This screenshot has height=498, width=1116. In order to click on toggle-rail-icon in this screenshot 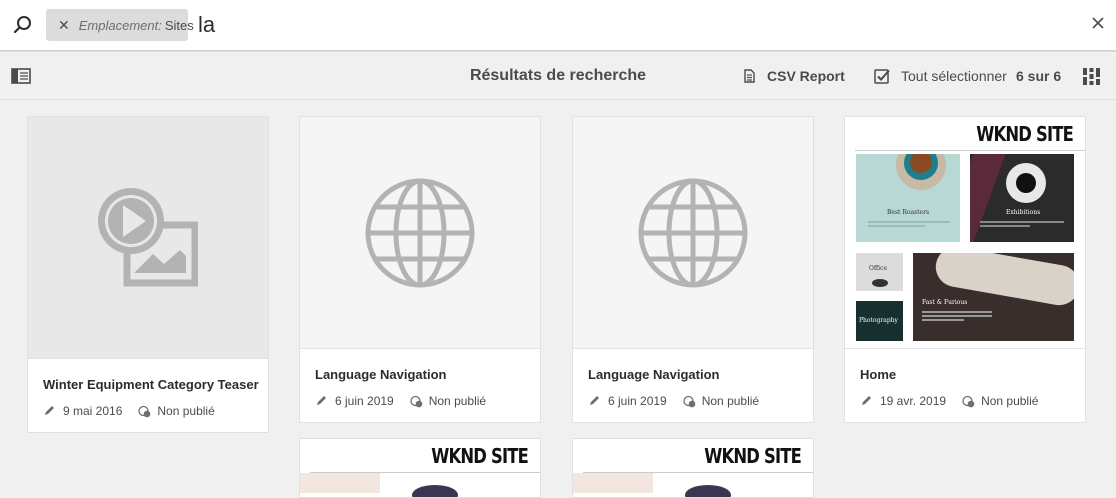, I will do `click(21, 76)`.